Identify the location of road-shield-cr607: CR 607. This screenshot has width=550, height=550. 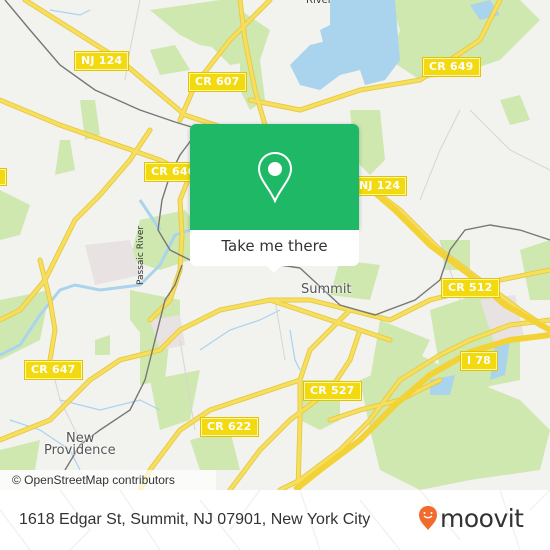
(217, 82).